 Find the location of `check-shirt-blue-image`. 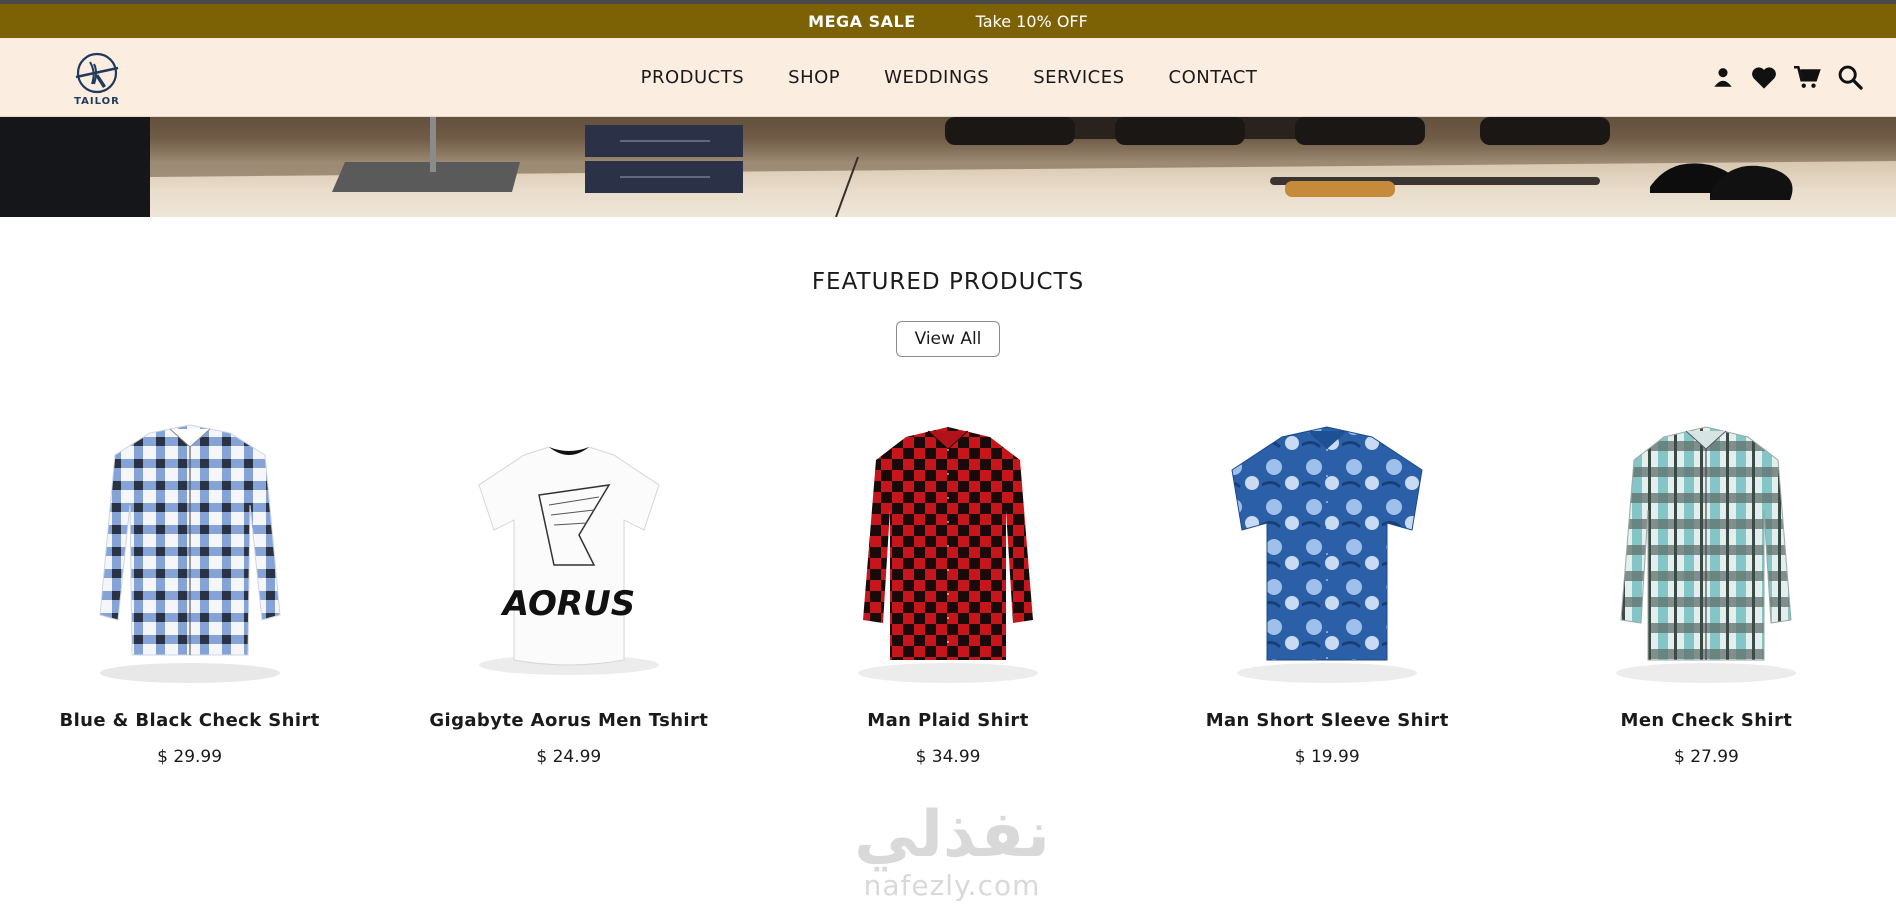

check-shirt-blue-image is located at coordinates (190, 553).